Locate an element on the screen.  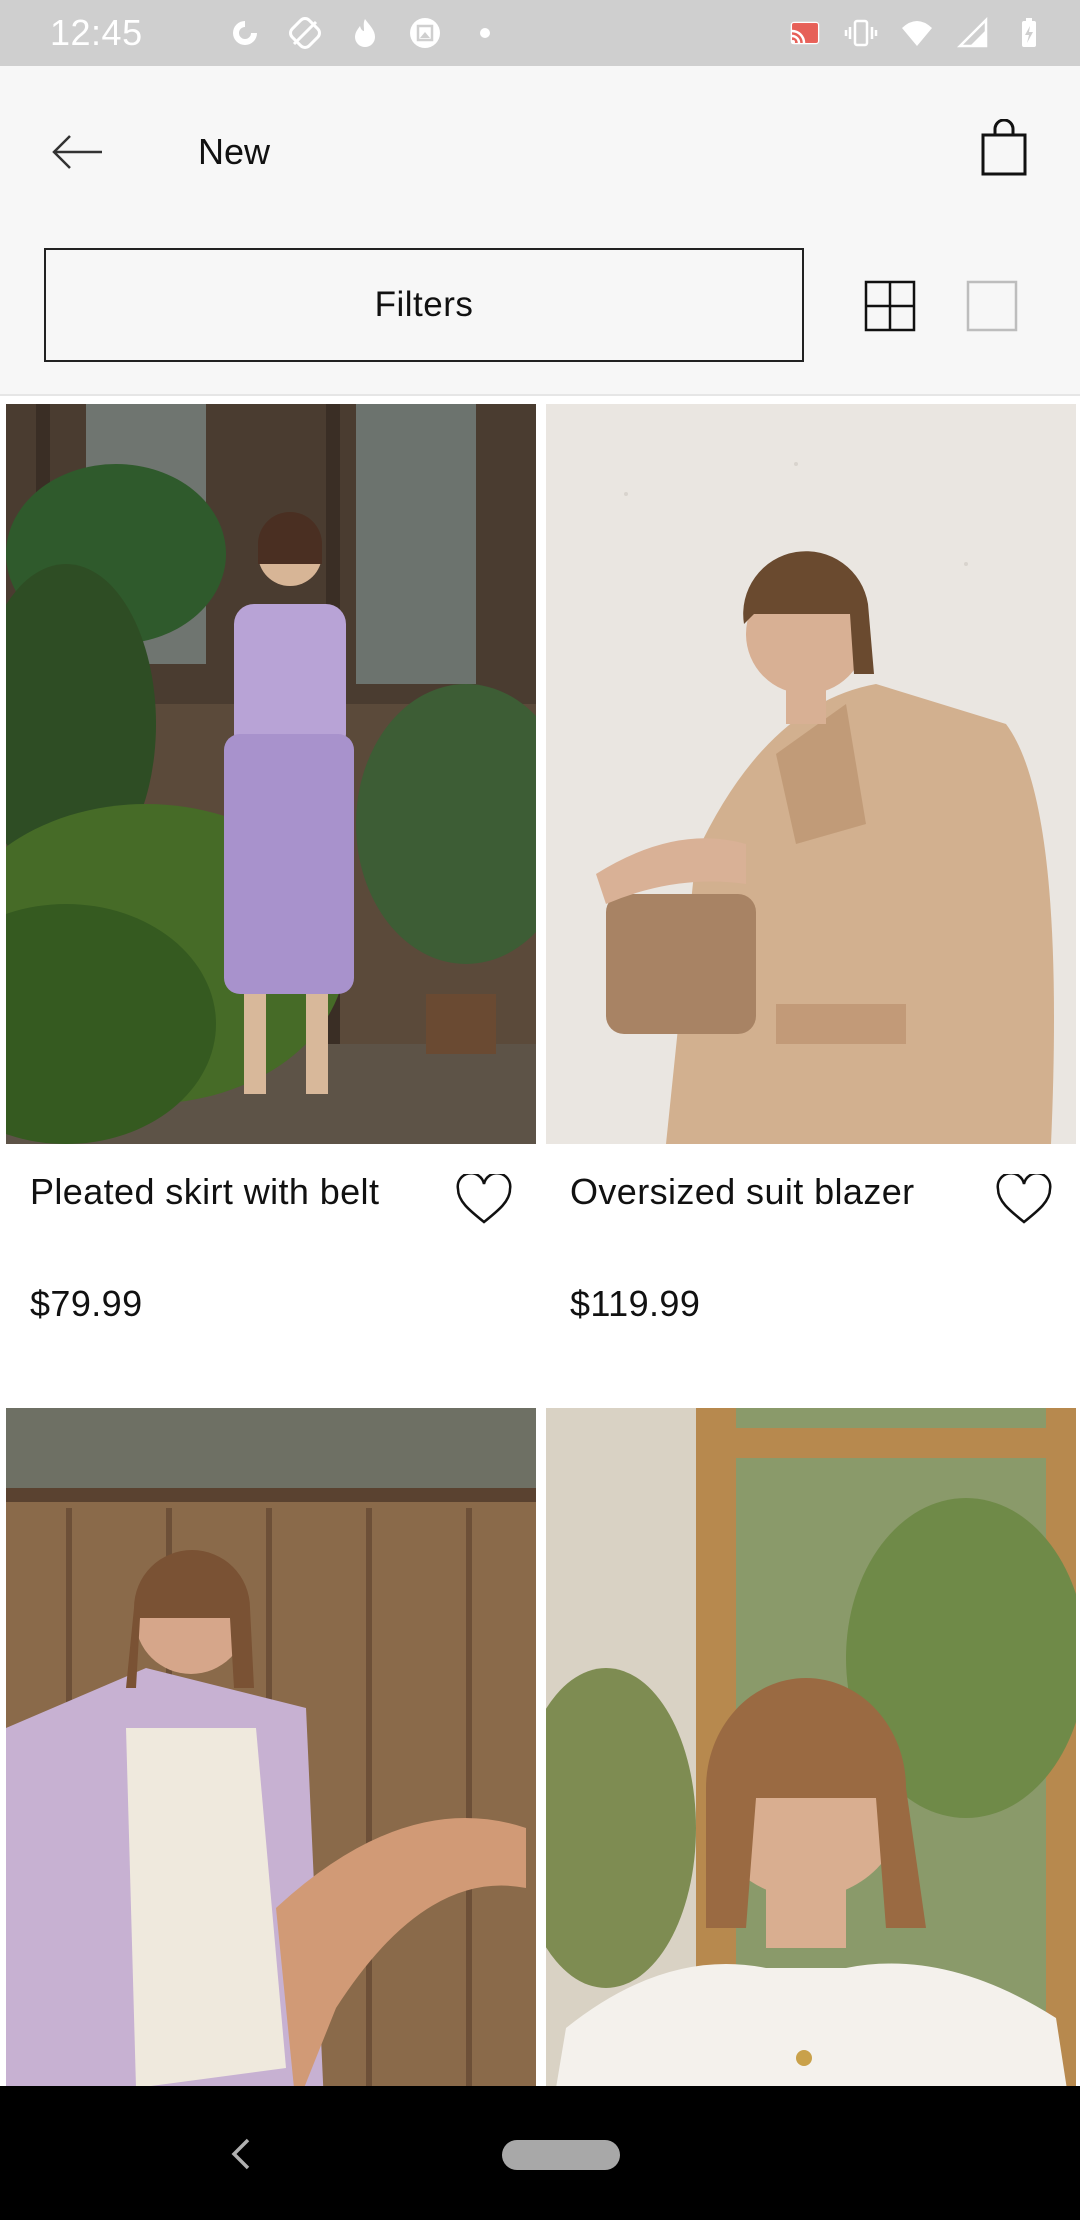
vibrate-icon is located at coordinates (861, 33).